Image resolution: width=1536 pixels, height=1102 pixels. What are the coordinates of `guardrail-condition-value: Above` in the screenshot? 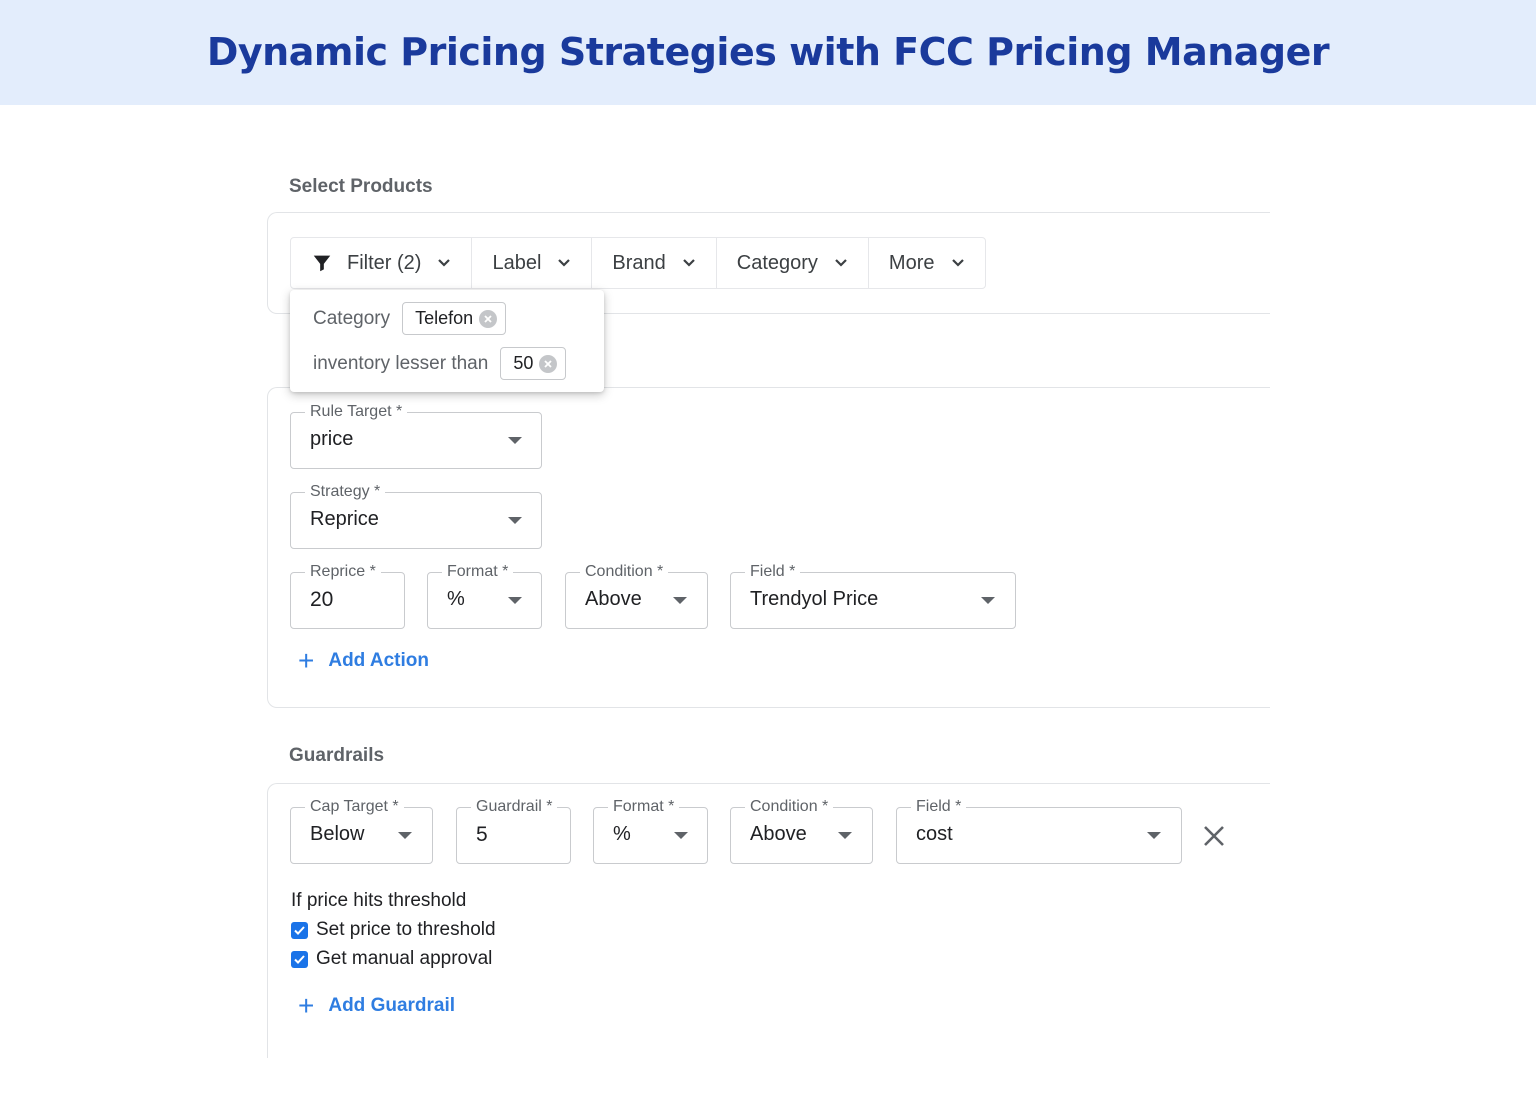 It's located at (778, 834).